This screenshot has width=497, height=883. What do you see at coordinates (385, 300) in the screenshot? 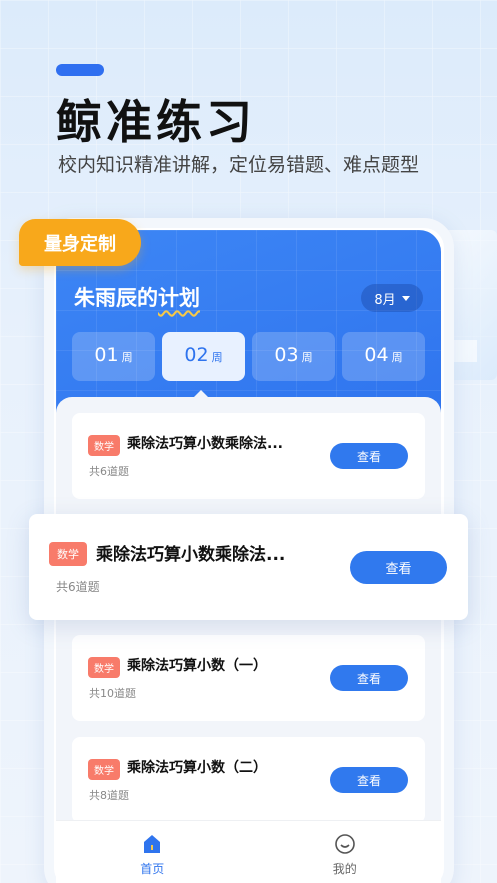
I see `month-label: 8月` at bounding box center [385, 300].